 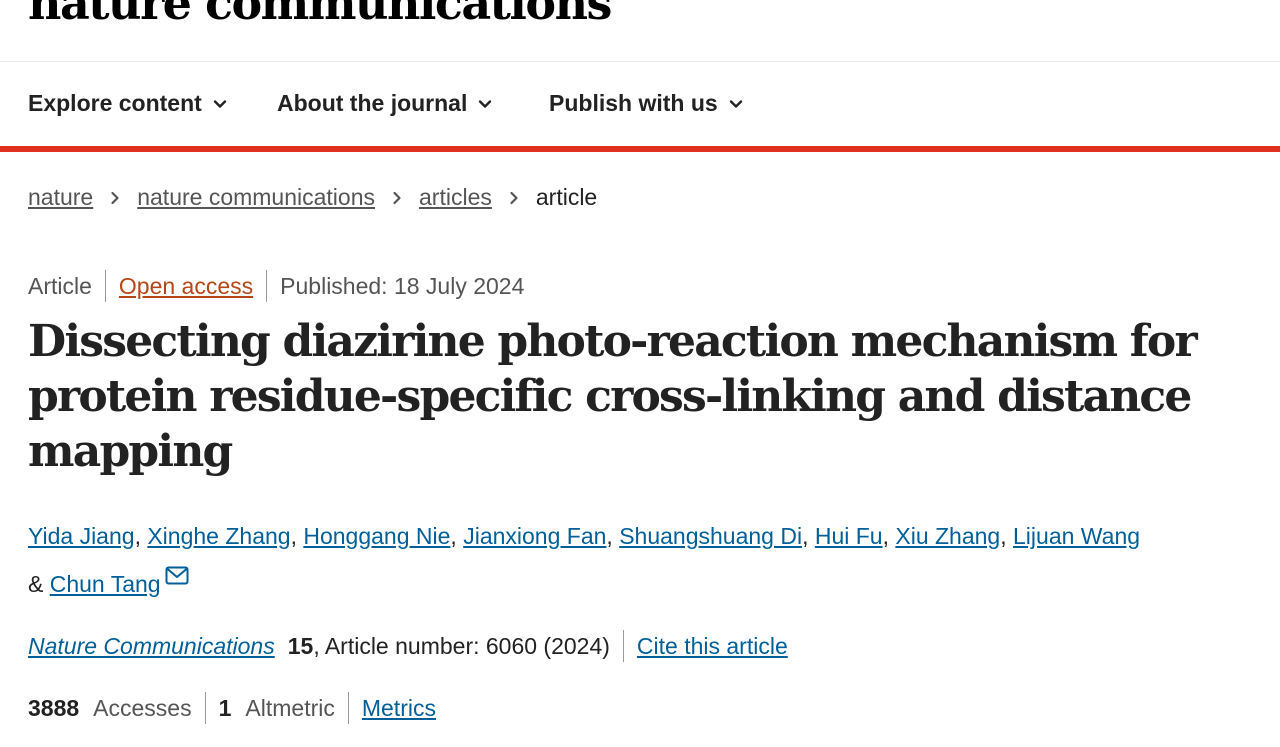 What do you see at coordinates (60, 197) in the screenshot?
I see `breadcrumb-nature: nature` at bounding box center [60, 197].